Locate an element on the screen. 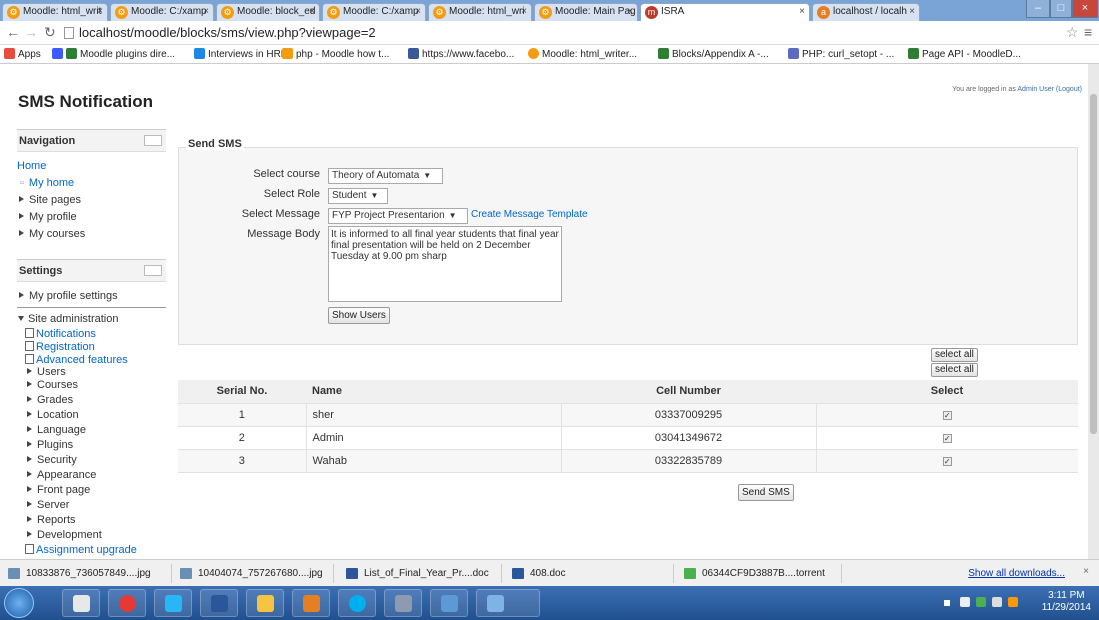 The height and width of the screenshot is (620, 1099). download-item: 10404074_757267680....jpg is located at coordinates (255, 573).